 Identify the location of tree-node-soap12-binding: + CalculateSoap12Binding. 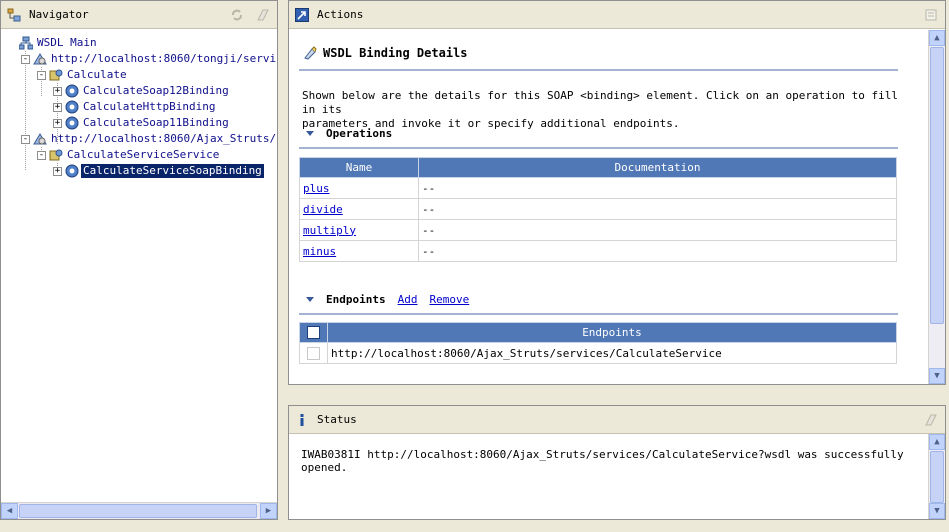
(142, 91).